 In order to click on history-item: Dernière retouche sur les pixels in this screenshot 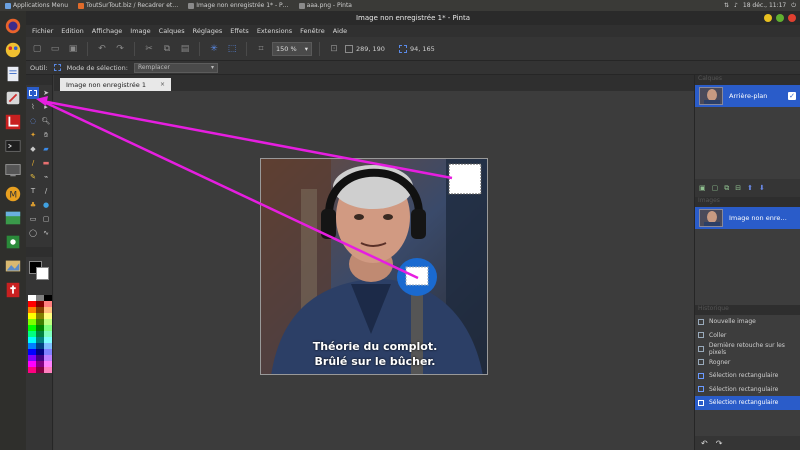, I will do `click(747, 349)`.